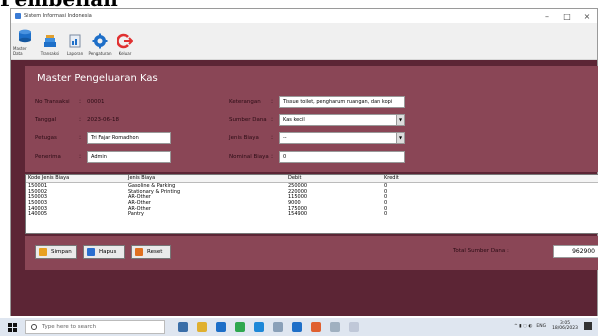 The height and width of the screenshot is (336, 598). I want to click on windows-start-icon, so click(12, 327).